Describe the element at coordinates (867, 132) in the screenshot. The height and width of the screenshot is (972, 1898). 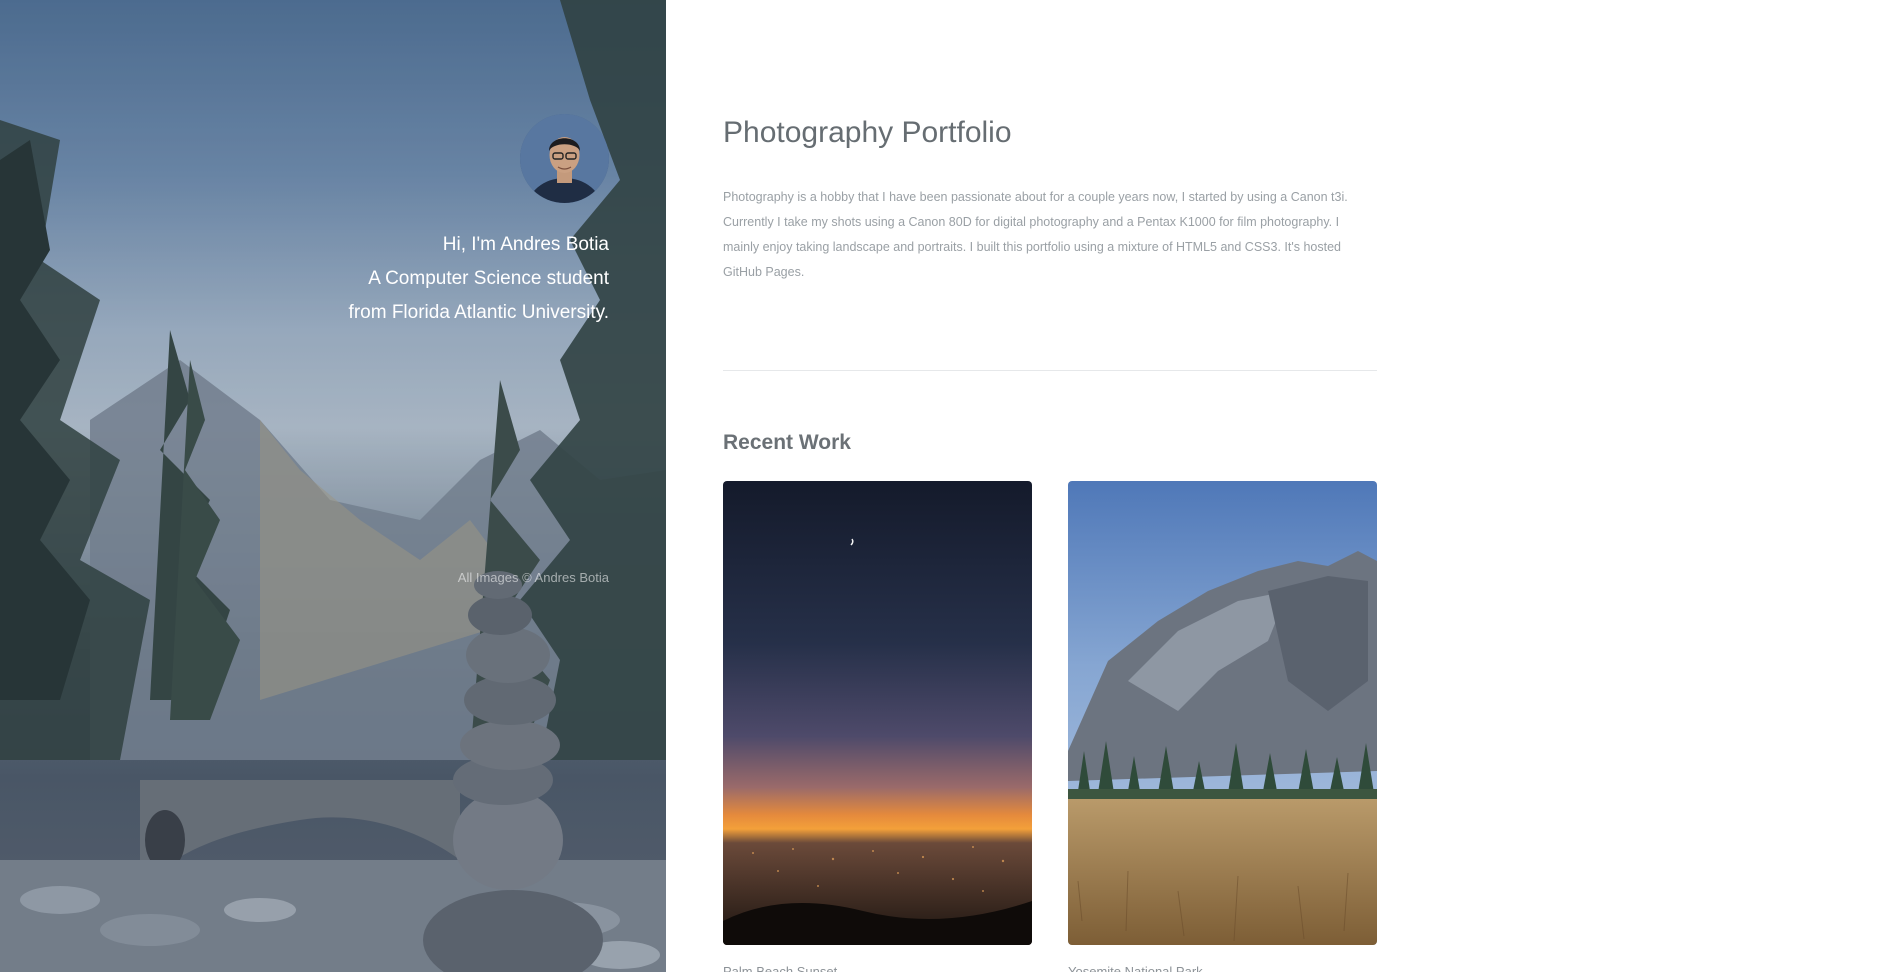
I see `page-title: Photography Portfolio` at that location.